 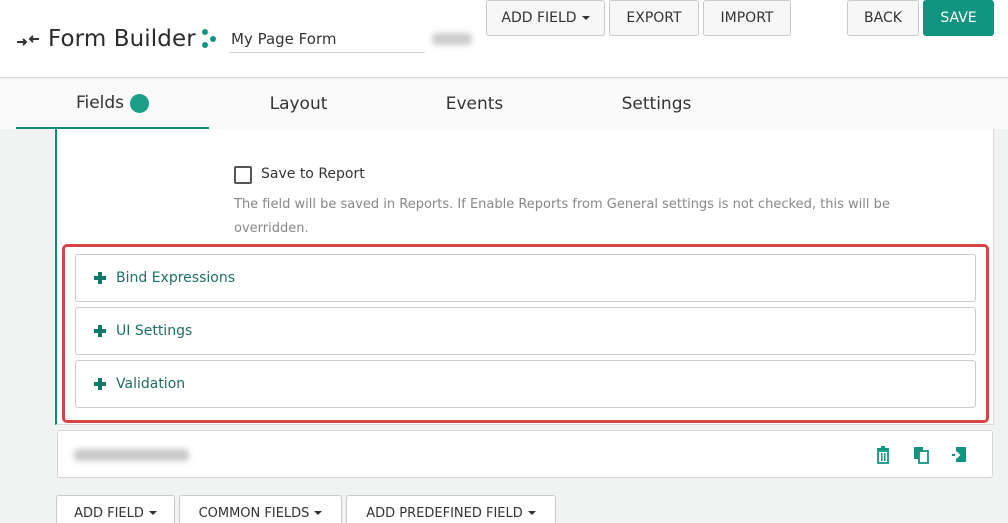 What do you see at coordinates (525, 278) in the screenshot?
I see `accordion-bind-expressions: Bind Expressions` at bounding box center [525, 278].